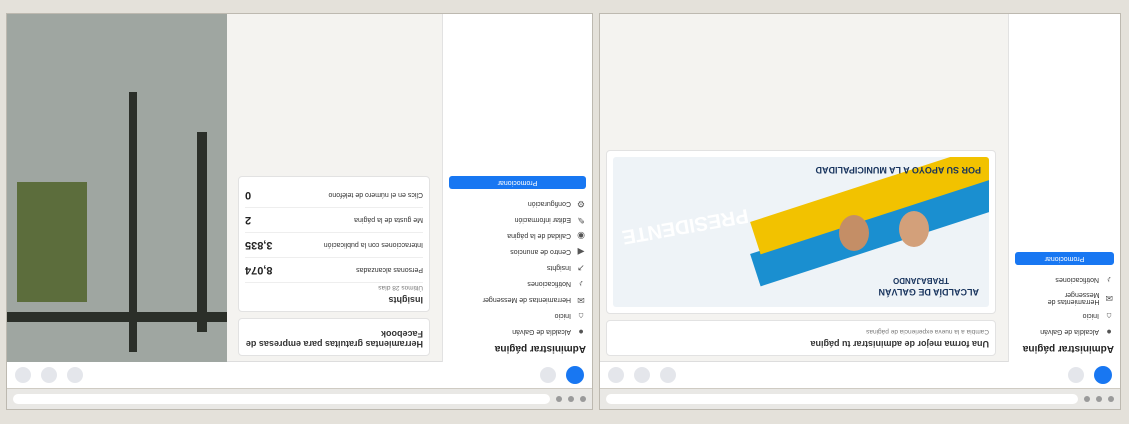  What do you see at coordinates (517, 268) in the screenshot?
I see `sidebar-item-insights: ↗ Insights` at bounding box center [517, 268].